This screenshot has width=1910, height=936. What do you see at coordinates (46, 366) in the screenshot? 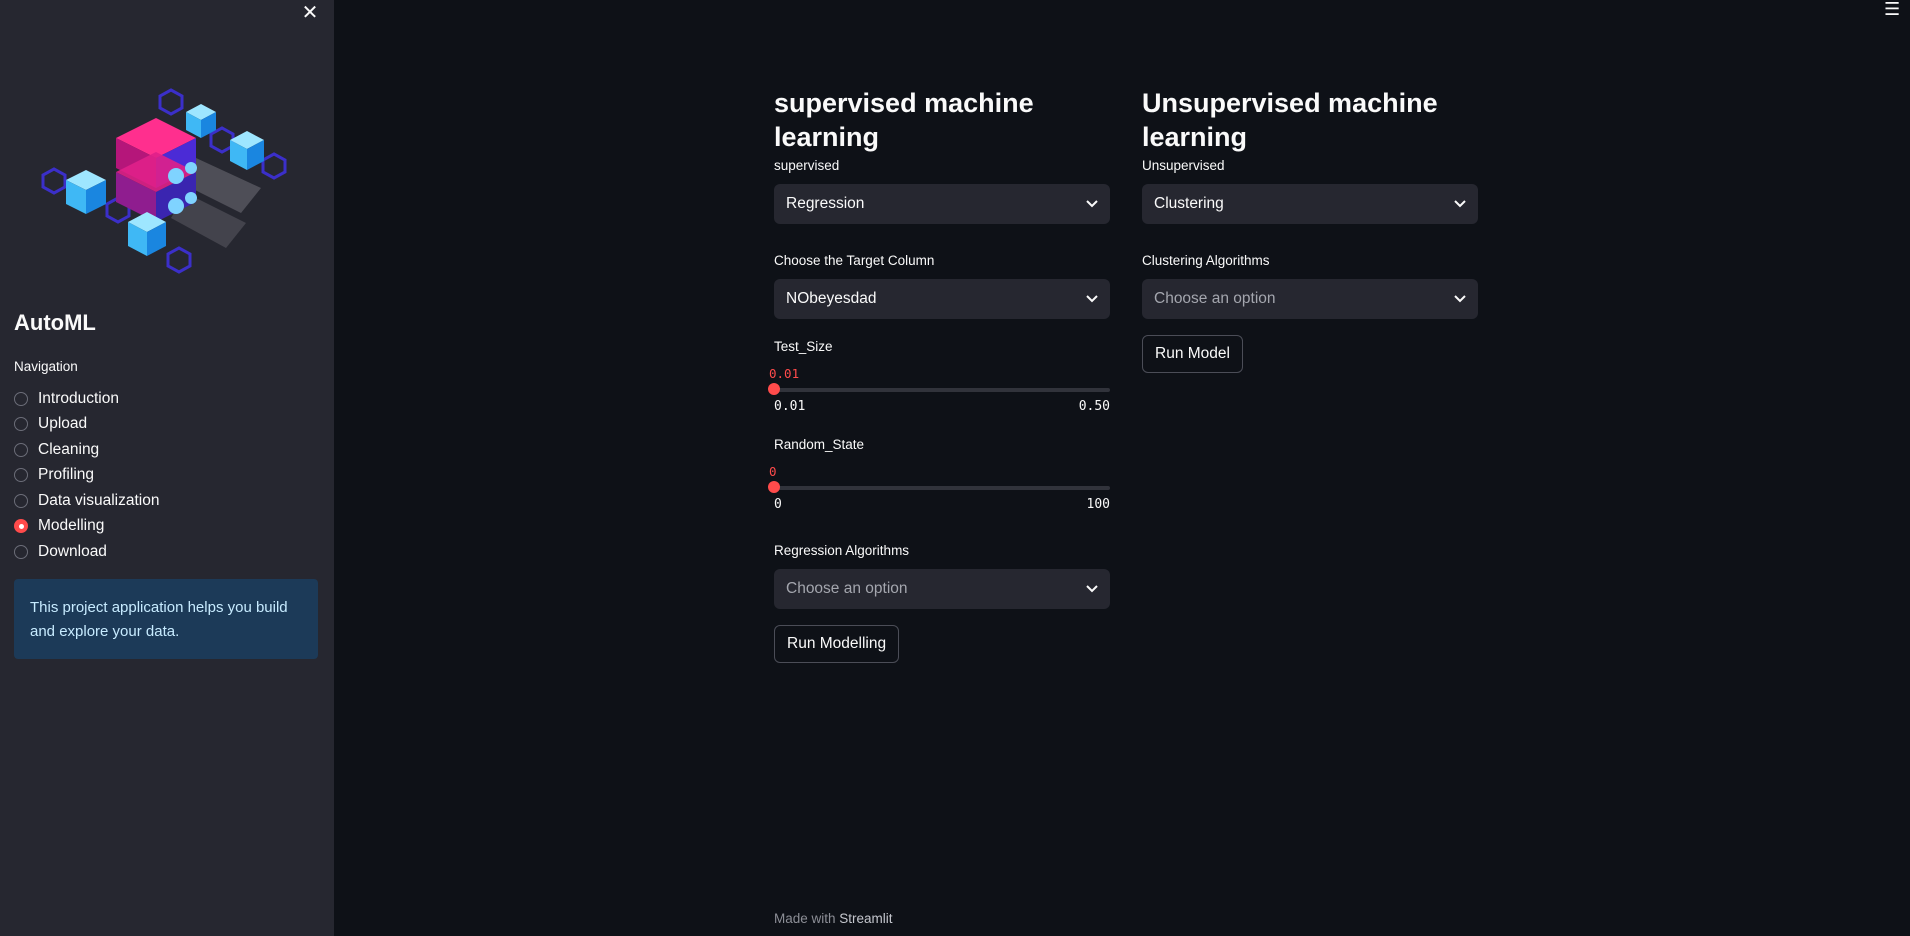
I see `navigation-label: Navigation` at bounding box center [46, 366].